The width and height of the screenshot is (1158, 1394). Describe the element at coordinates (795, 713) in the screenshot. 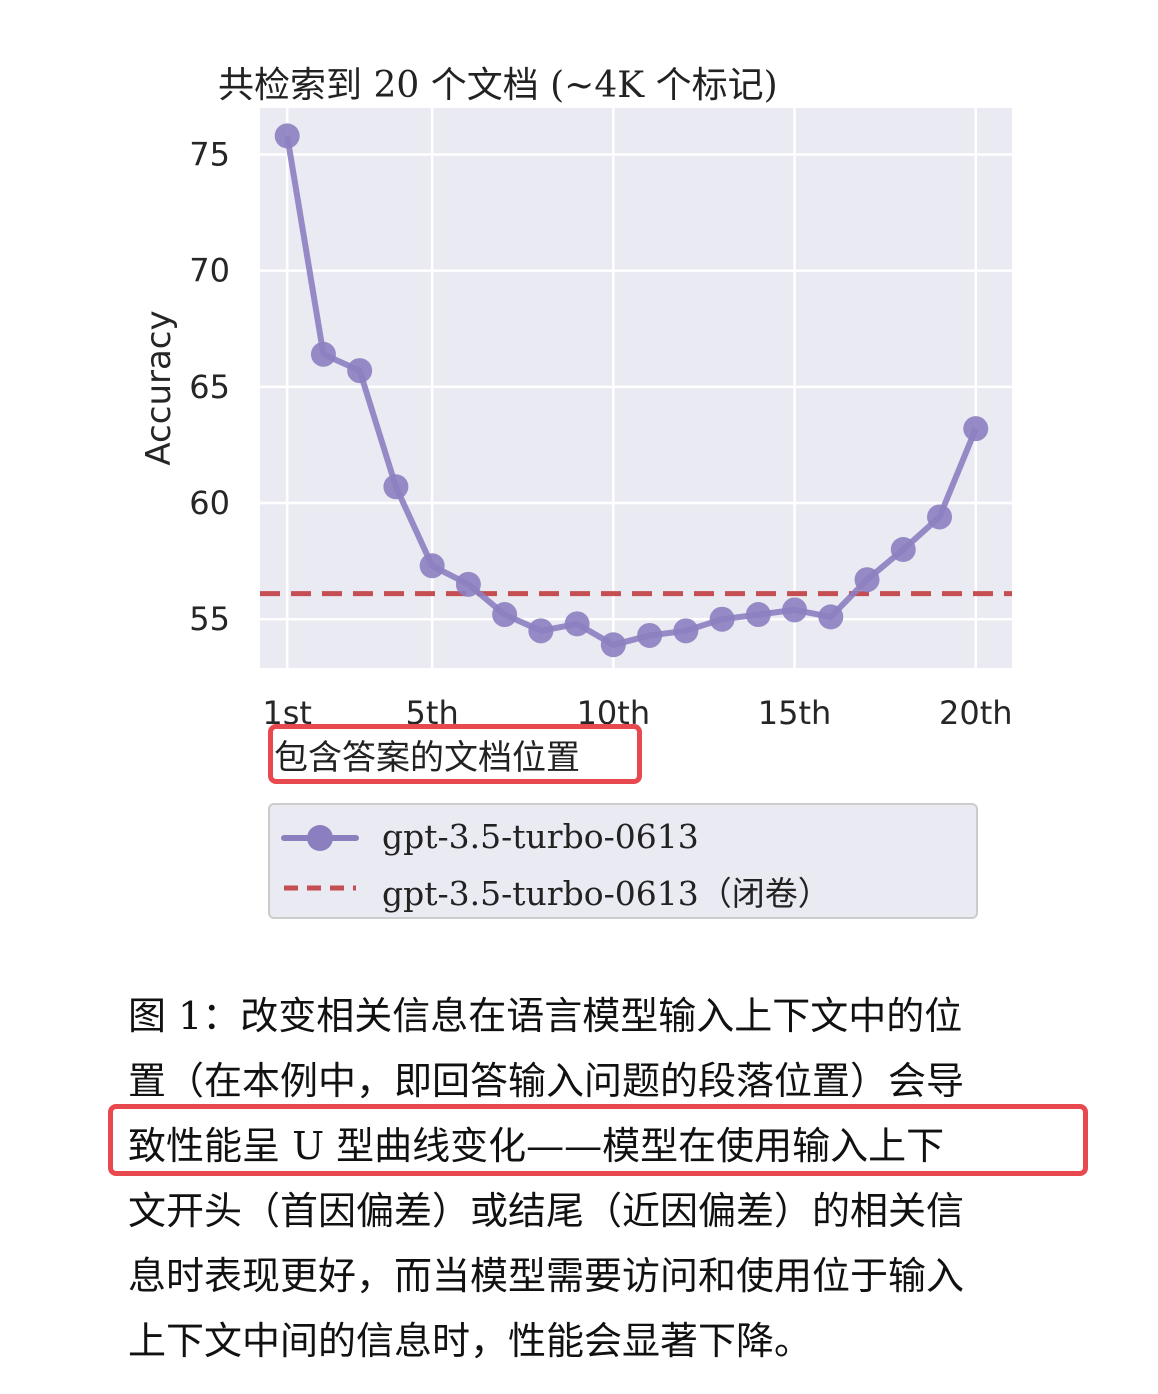

I see `x-tick-label: 15th` at that location.